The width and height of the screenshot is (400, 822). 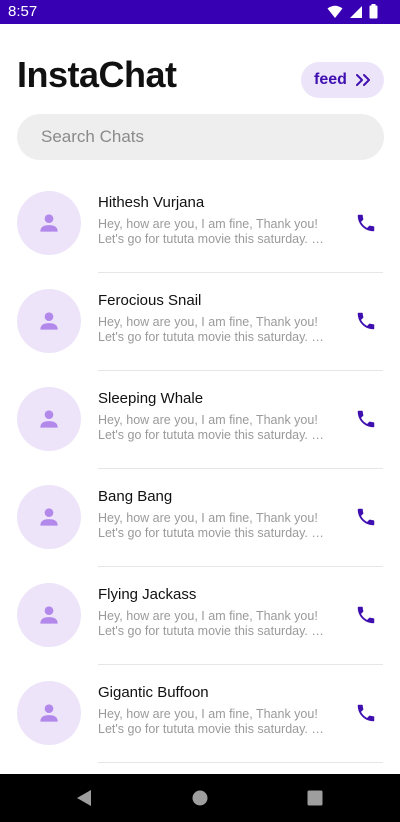 I want to click on nav-back-button, so click(x=84, y=798).